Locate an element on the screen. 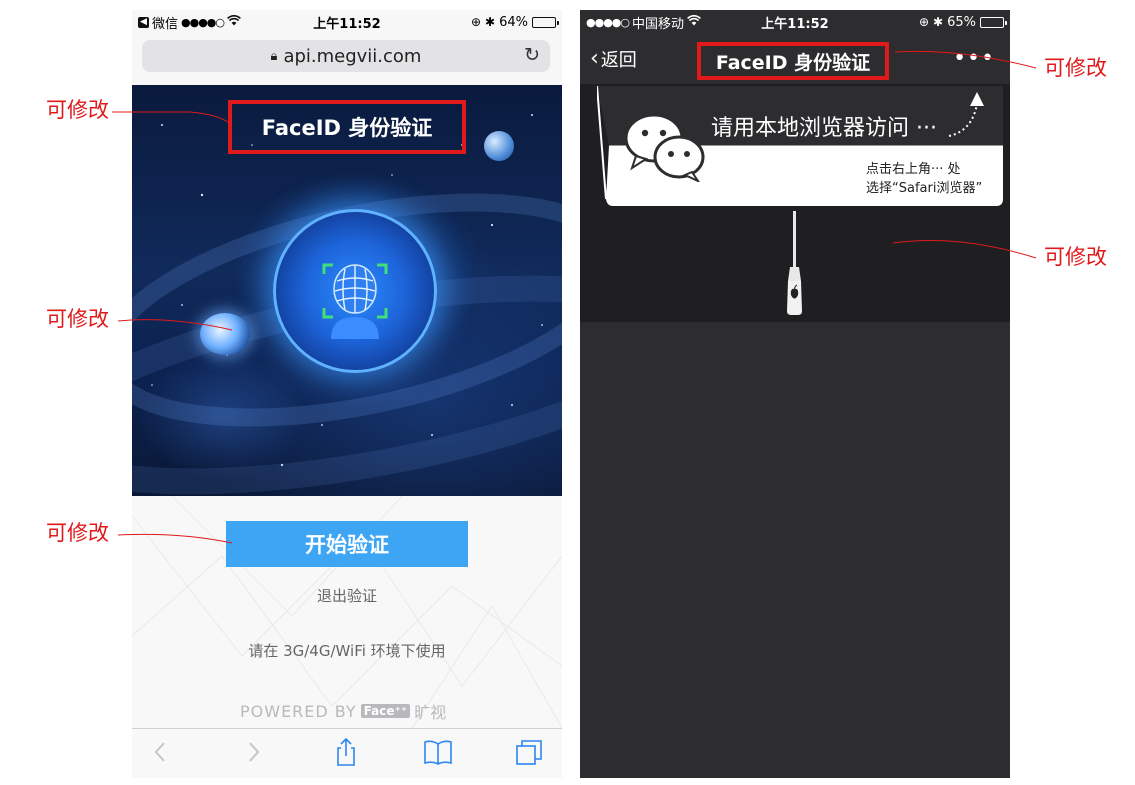 The height and width of the screenshot is (785, 1135). small-planet-right is located at coordinates (499, 146).